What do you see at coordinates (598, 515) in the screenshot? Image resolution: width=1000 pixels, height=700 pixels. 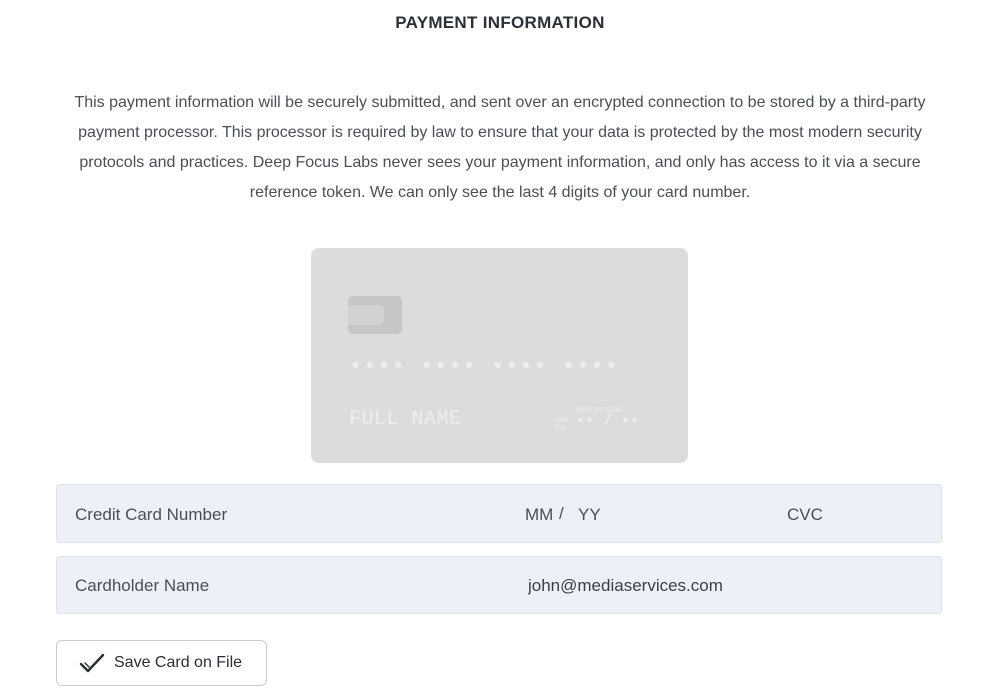 I see `expiry-year-input` at bounding box center [598, 515].